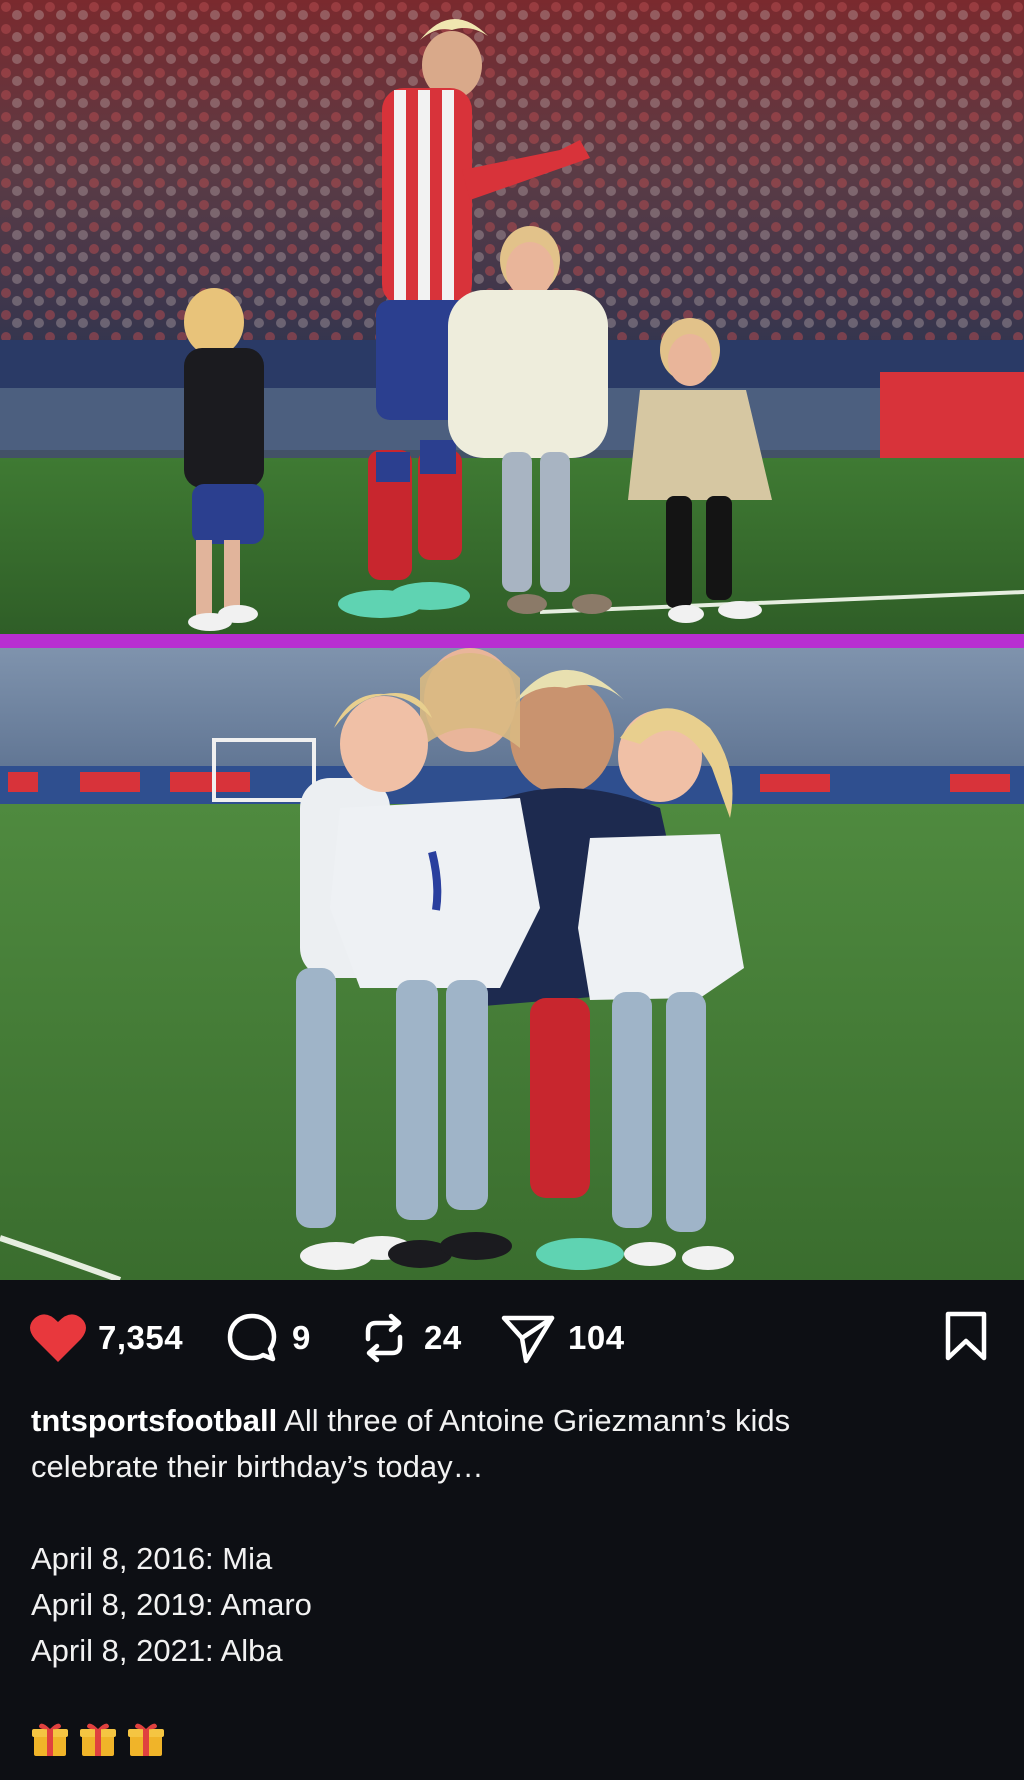  I want to click on comment-count: 9, so click(301, 1337).